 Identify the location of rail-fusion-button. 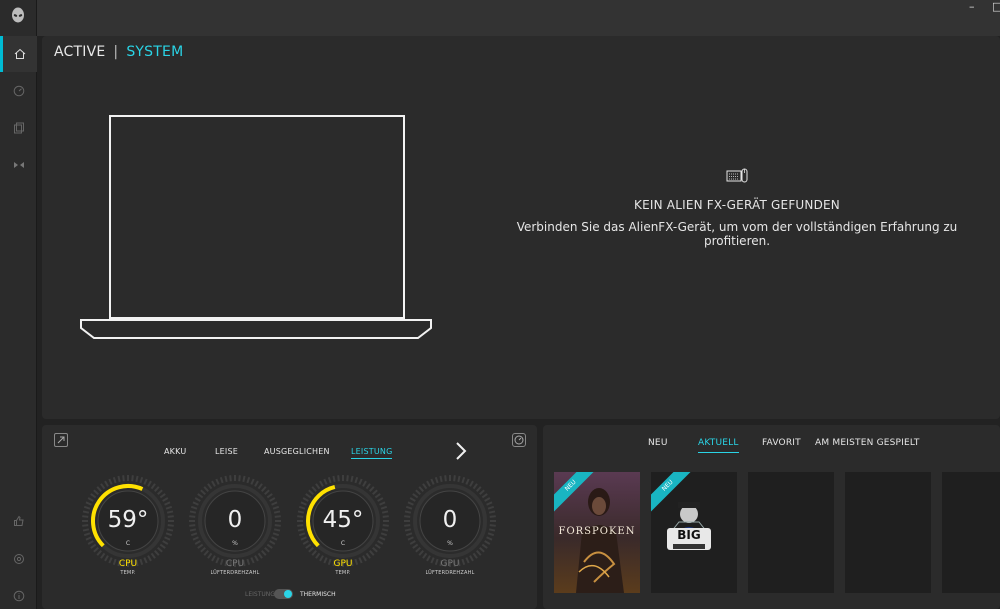
(18, 165).